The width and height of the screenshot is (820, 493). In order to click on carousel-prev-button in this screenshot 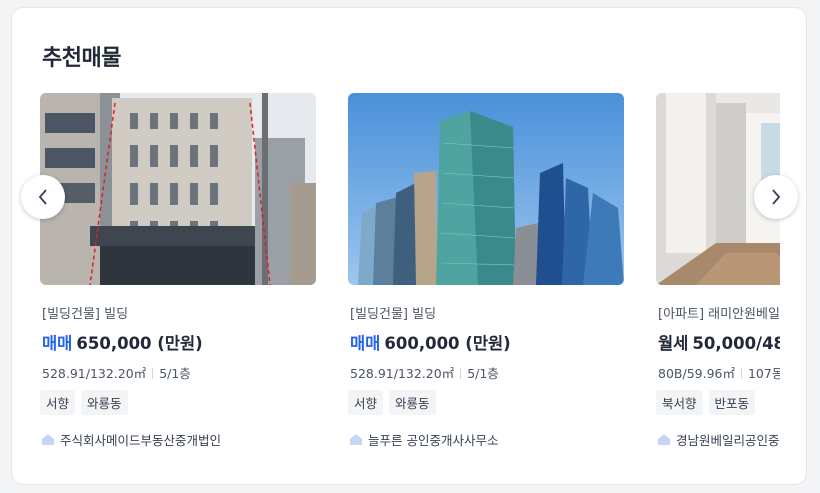, I will do `click(43, 197)`.